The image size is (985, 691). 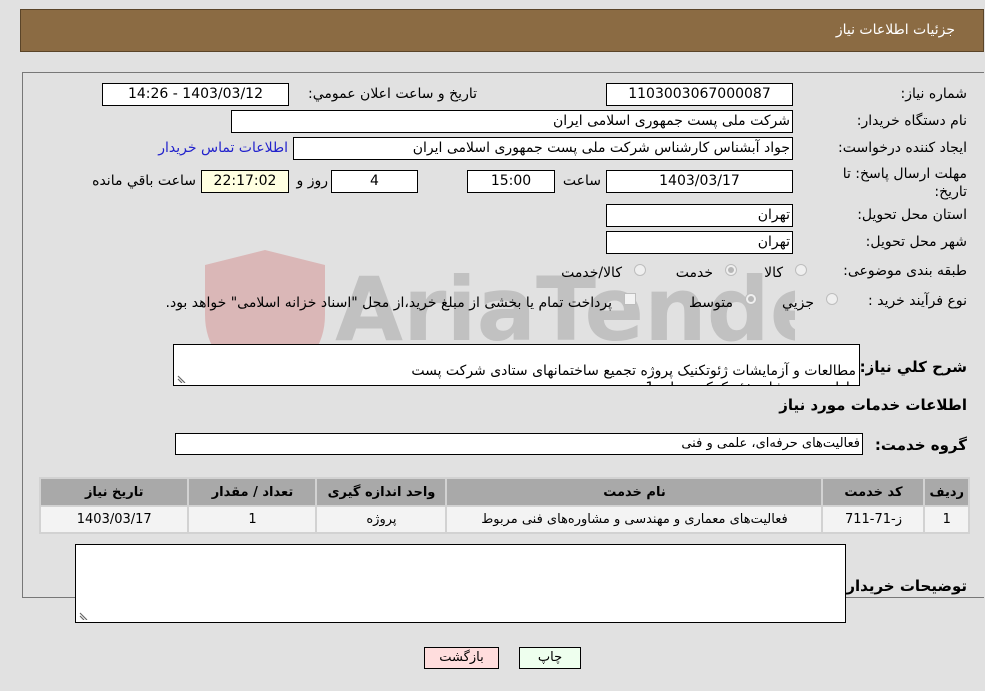 What do you see at coordinates (640, 270) in the screenshot?
I see `category-radio-goods-service` at bounding box center [640, 270].